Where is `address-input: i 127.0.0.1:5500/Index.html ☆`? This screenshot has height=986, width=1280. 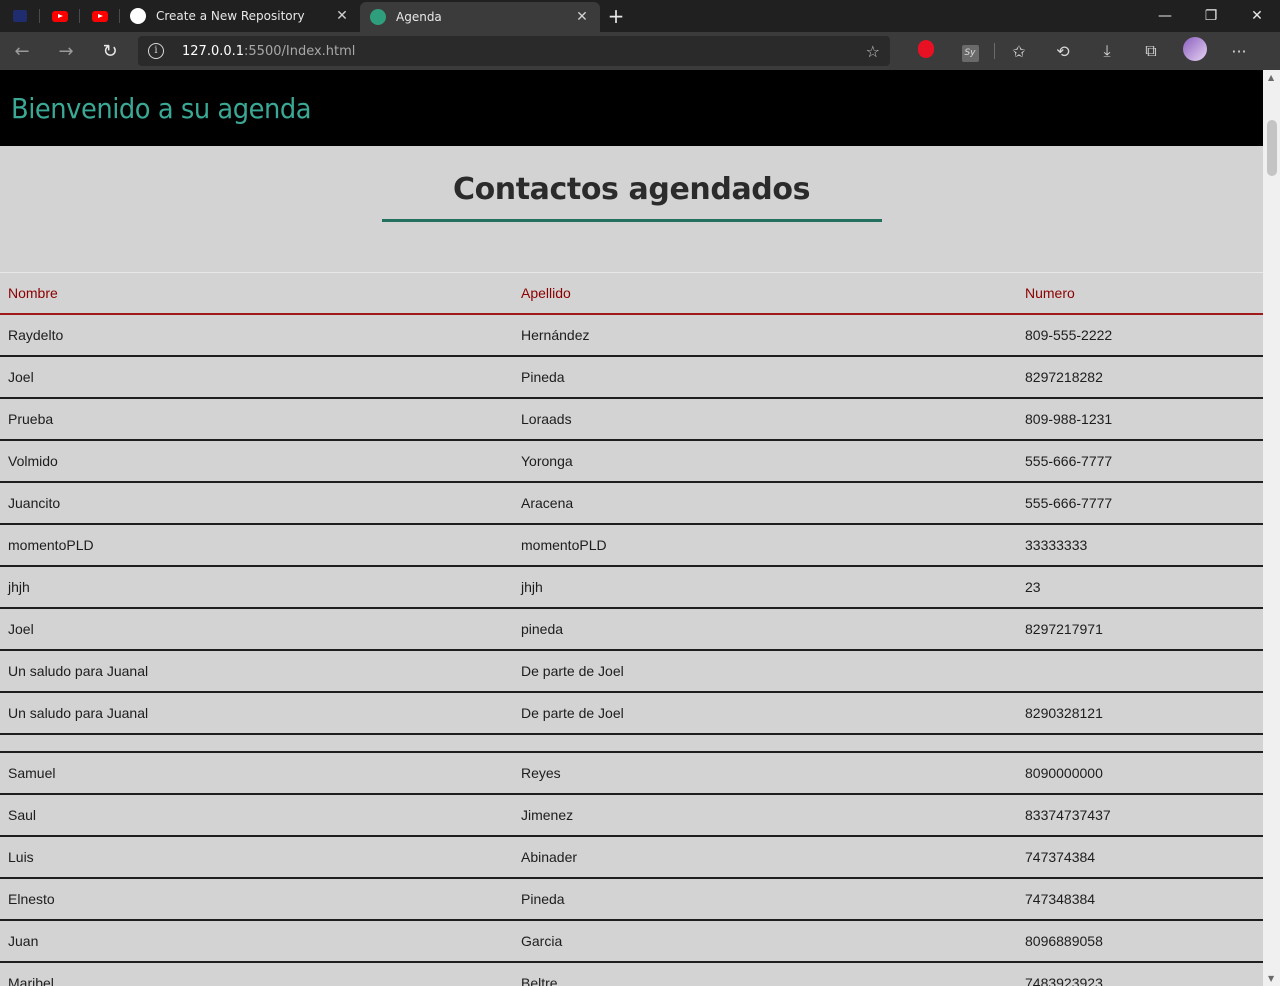
address-input: i 127.0.0.1:5500/Index.html ☆ is located at coordinates (514, 51).